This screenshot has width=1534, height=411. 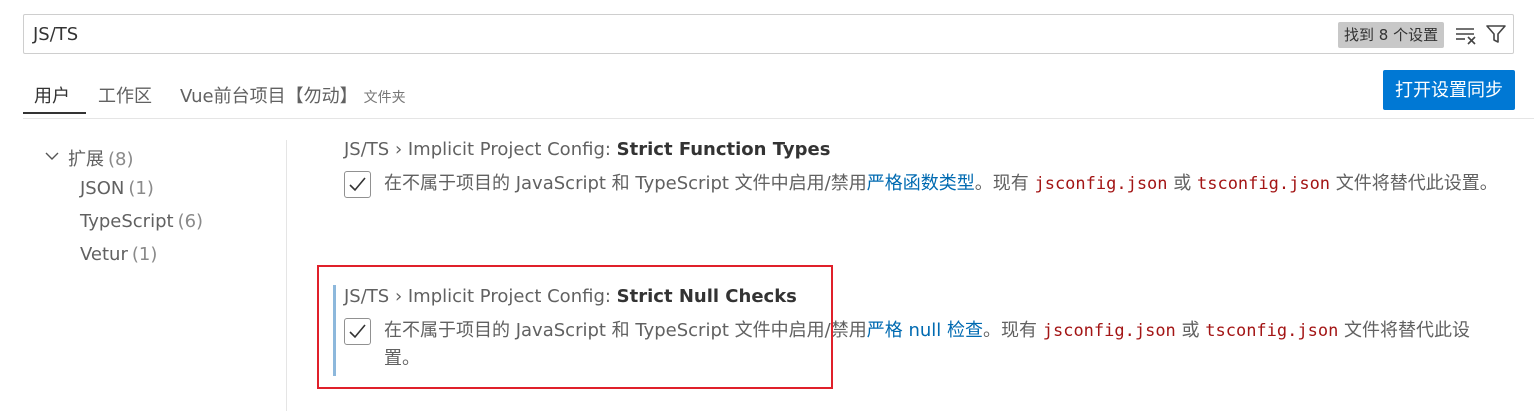 I want to click on desc-text: 文件将替代此设置。, so click(x=1414, y=183).